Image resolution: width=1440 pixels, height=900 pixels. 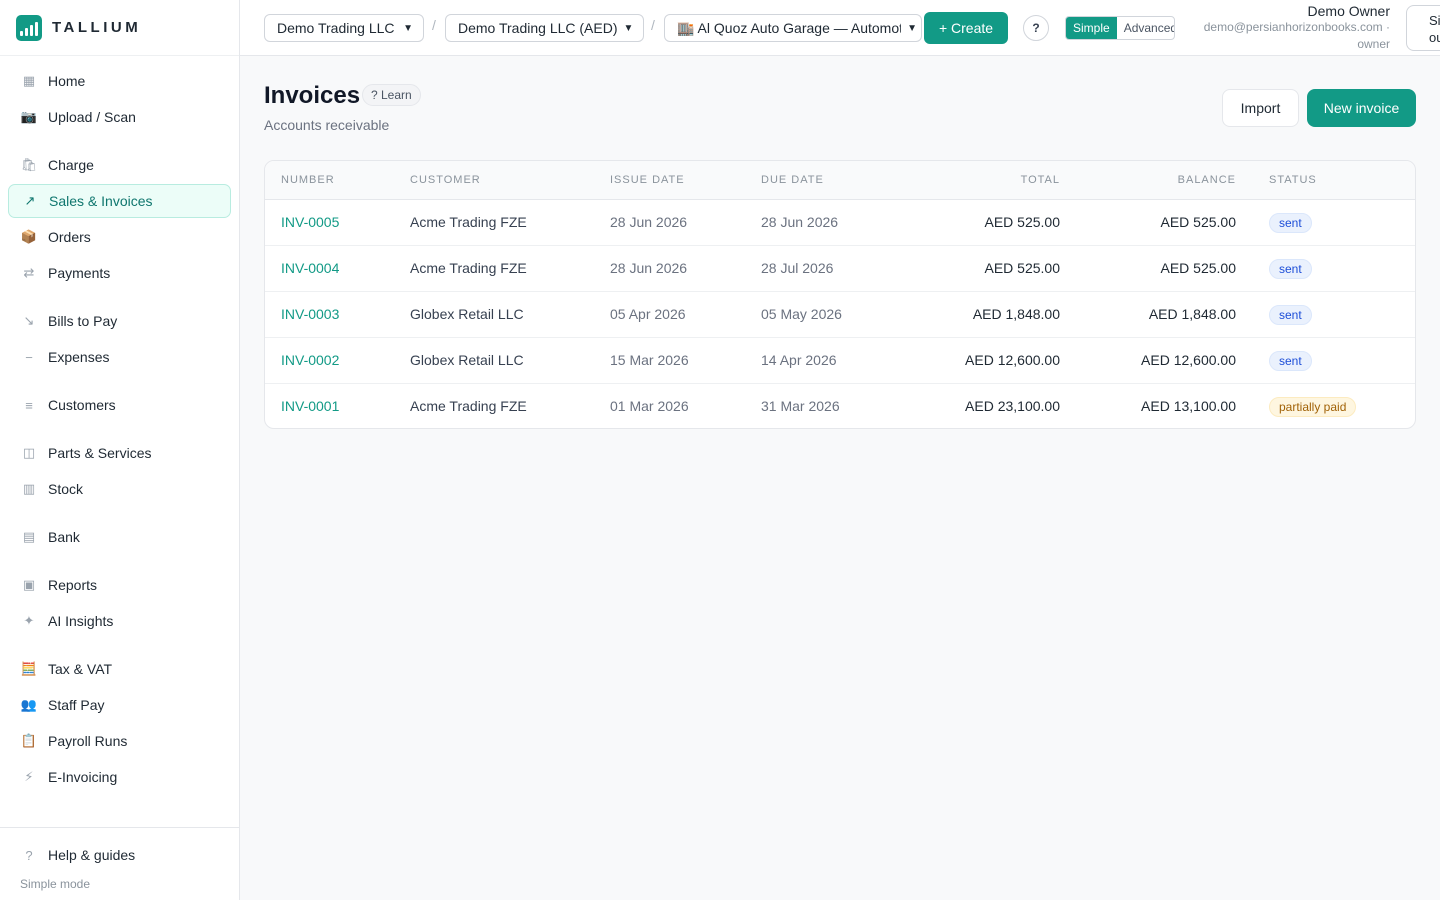 What do you see at coordinates (310, 406) in the screenshot?
I see `invoice-number-link: INV-0001` at bounding box center [310, 406].